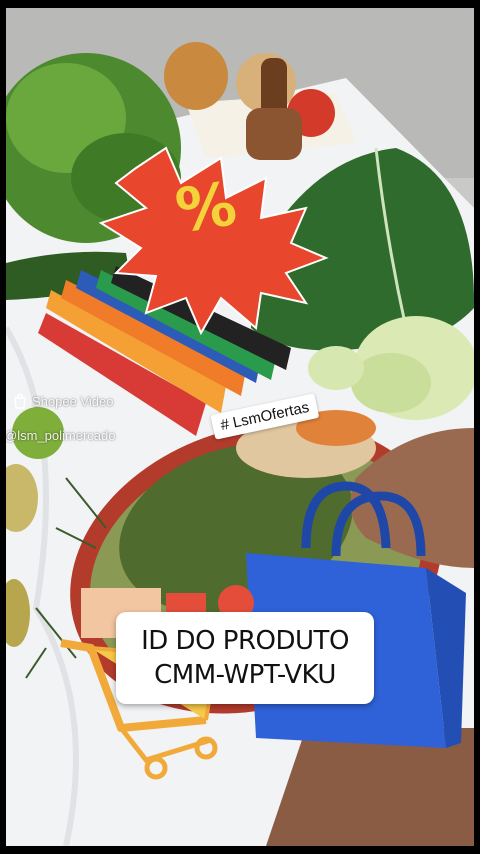 The image size is (480, 854). What do you see at coordinates (245, 675) in the screenshot?
I see `product-id-code: CMM-WPT-VKU` at bounding box center [245, 675].